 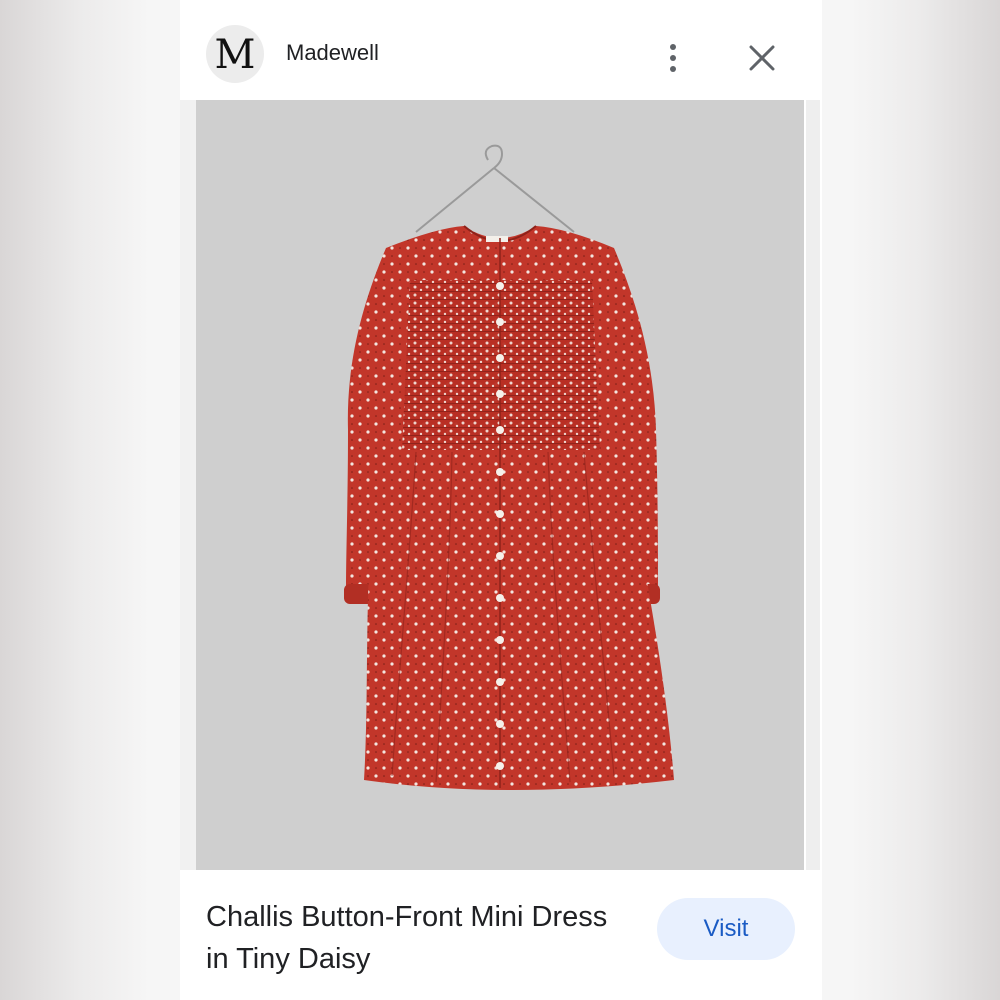 I want to click on image-left-edge, so click(x=188, y=485).